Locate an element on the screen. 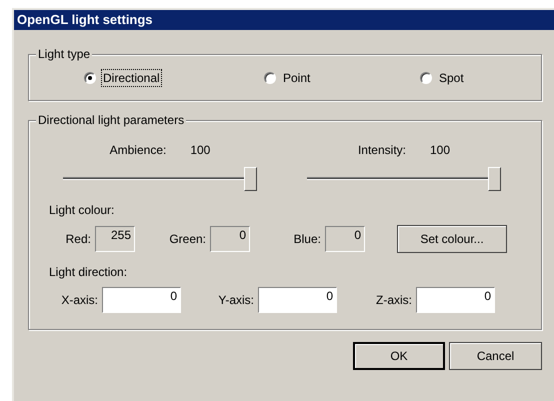  group-label: Directional light parameters is located at coordinates (111, 120).